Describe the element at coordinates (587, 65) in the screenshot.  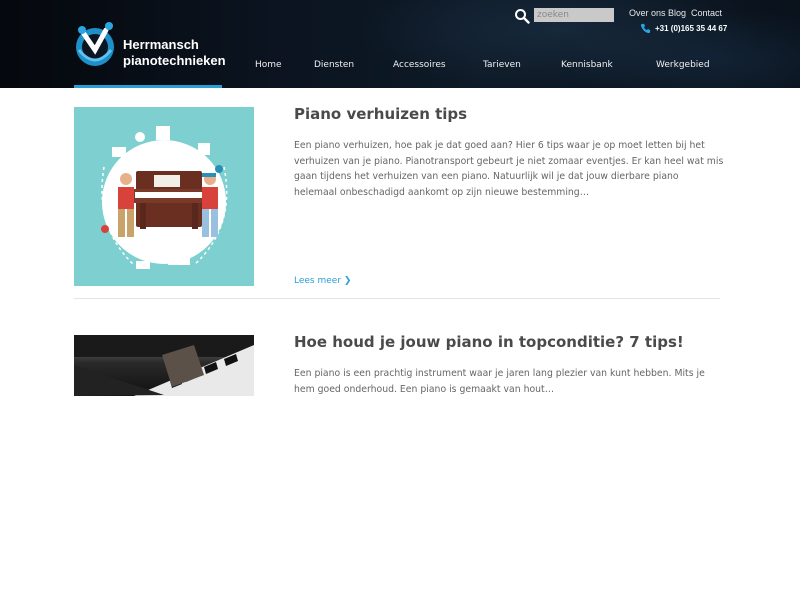
I see `nav-item-kennisbank: Kennisbank` at that location.